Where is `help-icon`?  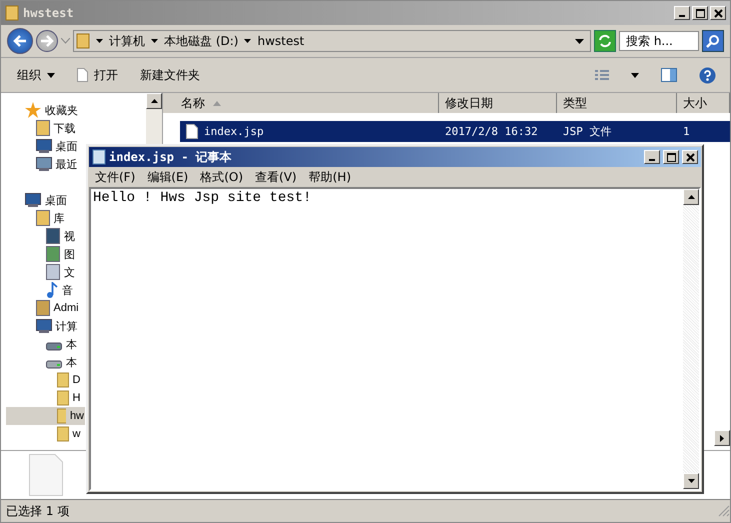 help-icon is located at coordinates (707, 75).